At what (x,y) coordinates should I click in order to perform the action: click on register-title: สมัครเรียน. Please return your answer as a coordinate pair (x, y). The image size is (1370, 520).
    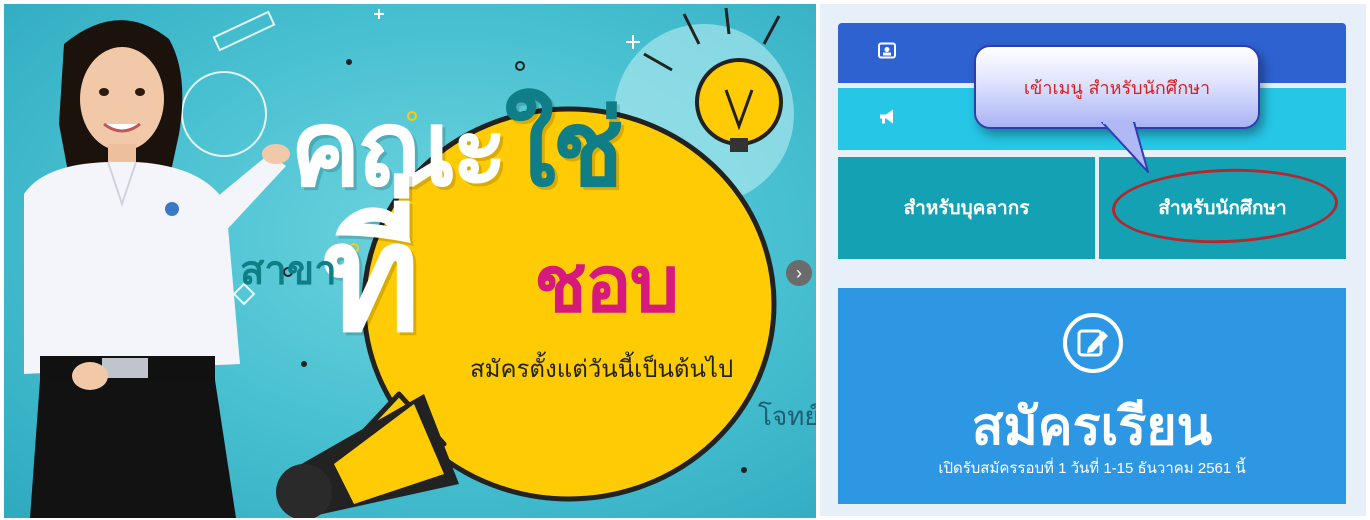
    Looking at the image, I should click on (1092, 427).